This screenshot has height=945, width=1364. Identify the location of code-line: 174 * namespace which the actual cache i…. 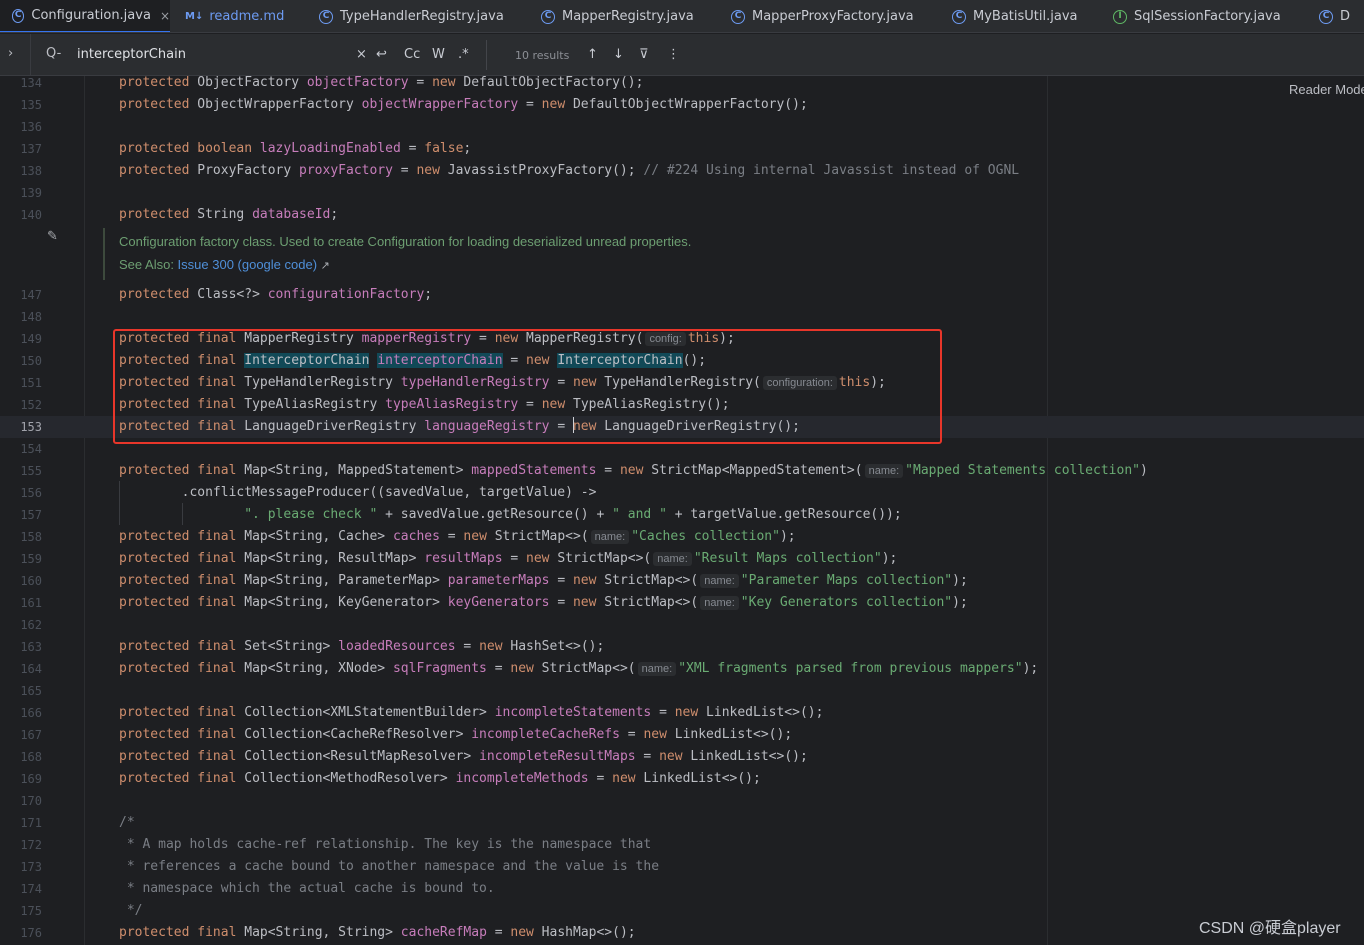
(682, 889).